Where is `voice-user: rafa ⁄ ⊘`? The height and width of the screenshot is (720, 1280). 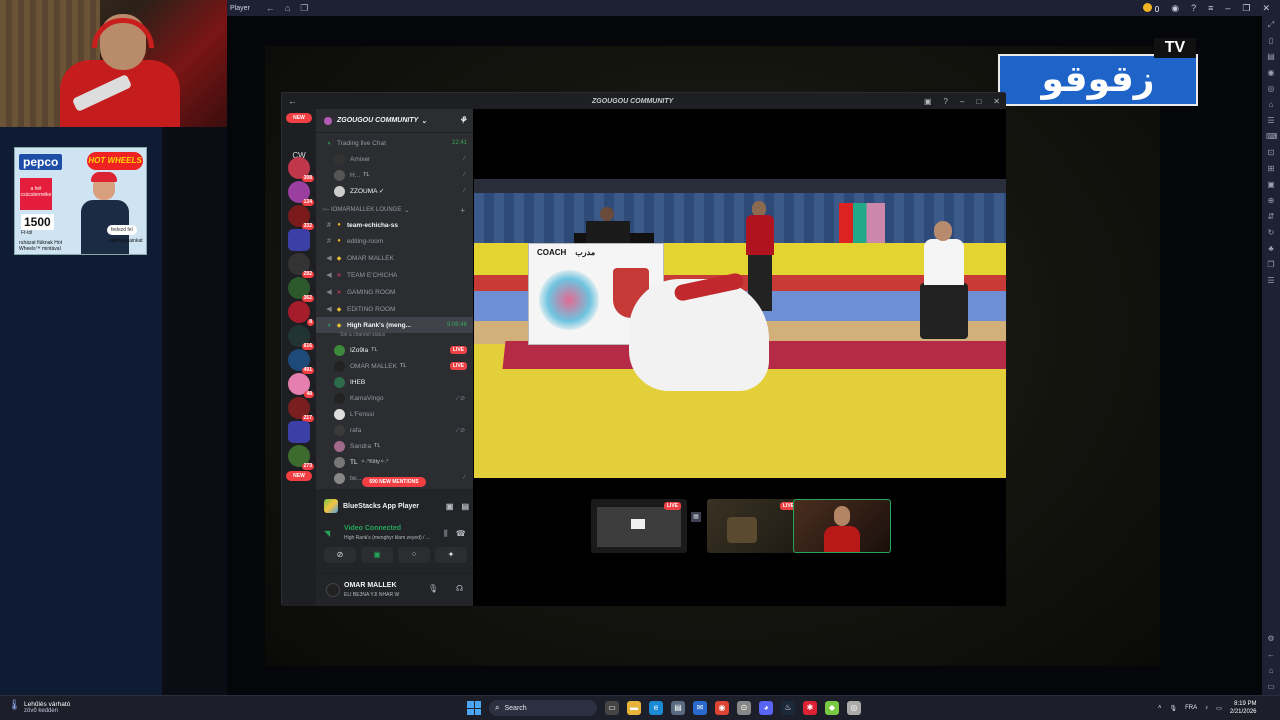
voice-user: rafa ⁄ ⊘ is located at coordinates (403, 430).